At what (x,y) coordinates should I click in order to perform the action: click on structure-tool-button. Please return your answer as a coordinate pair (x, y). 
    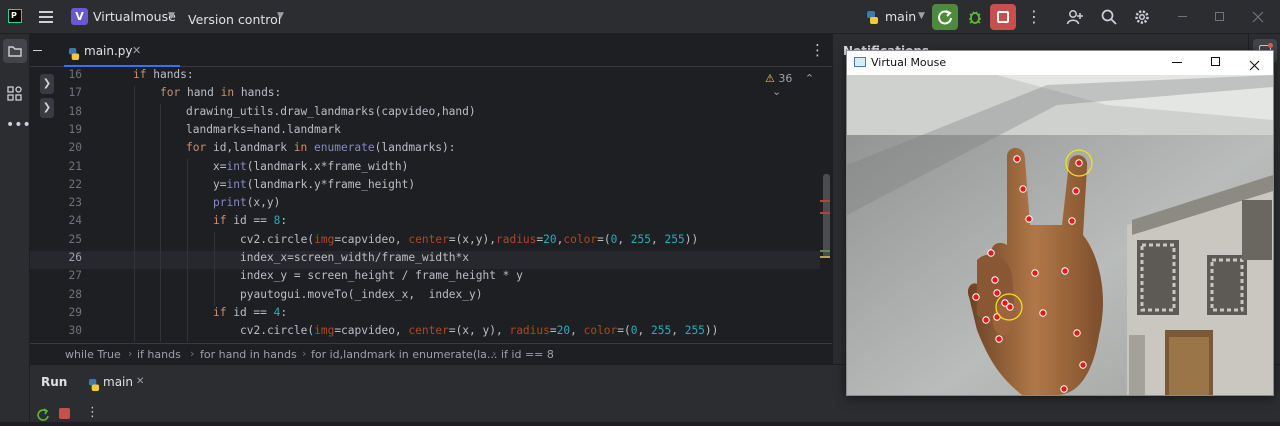
    Looking at the image, I should click on (15, 94).